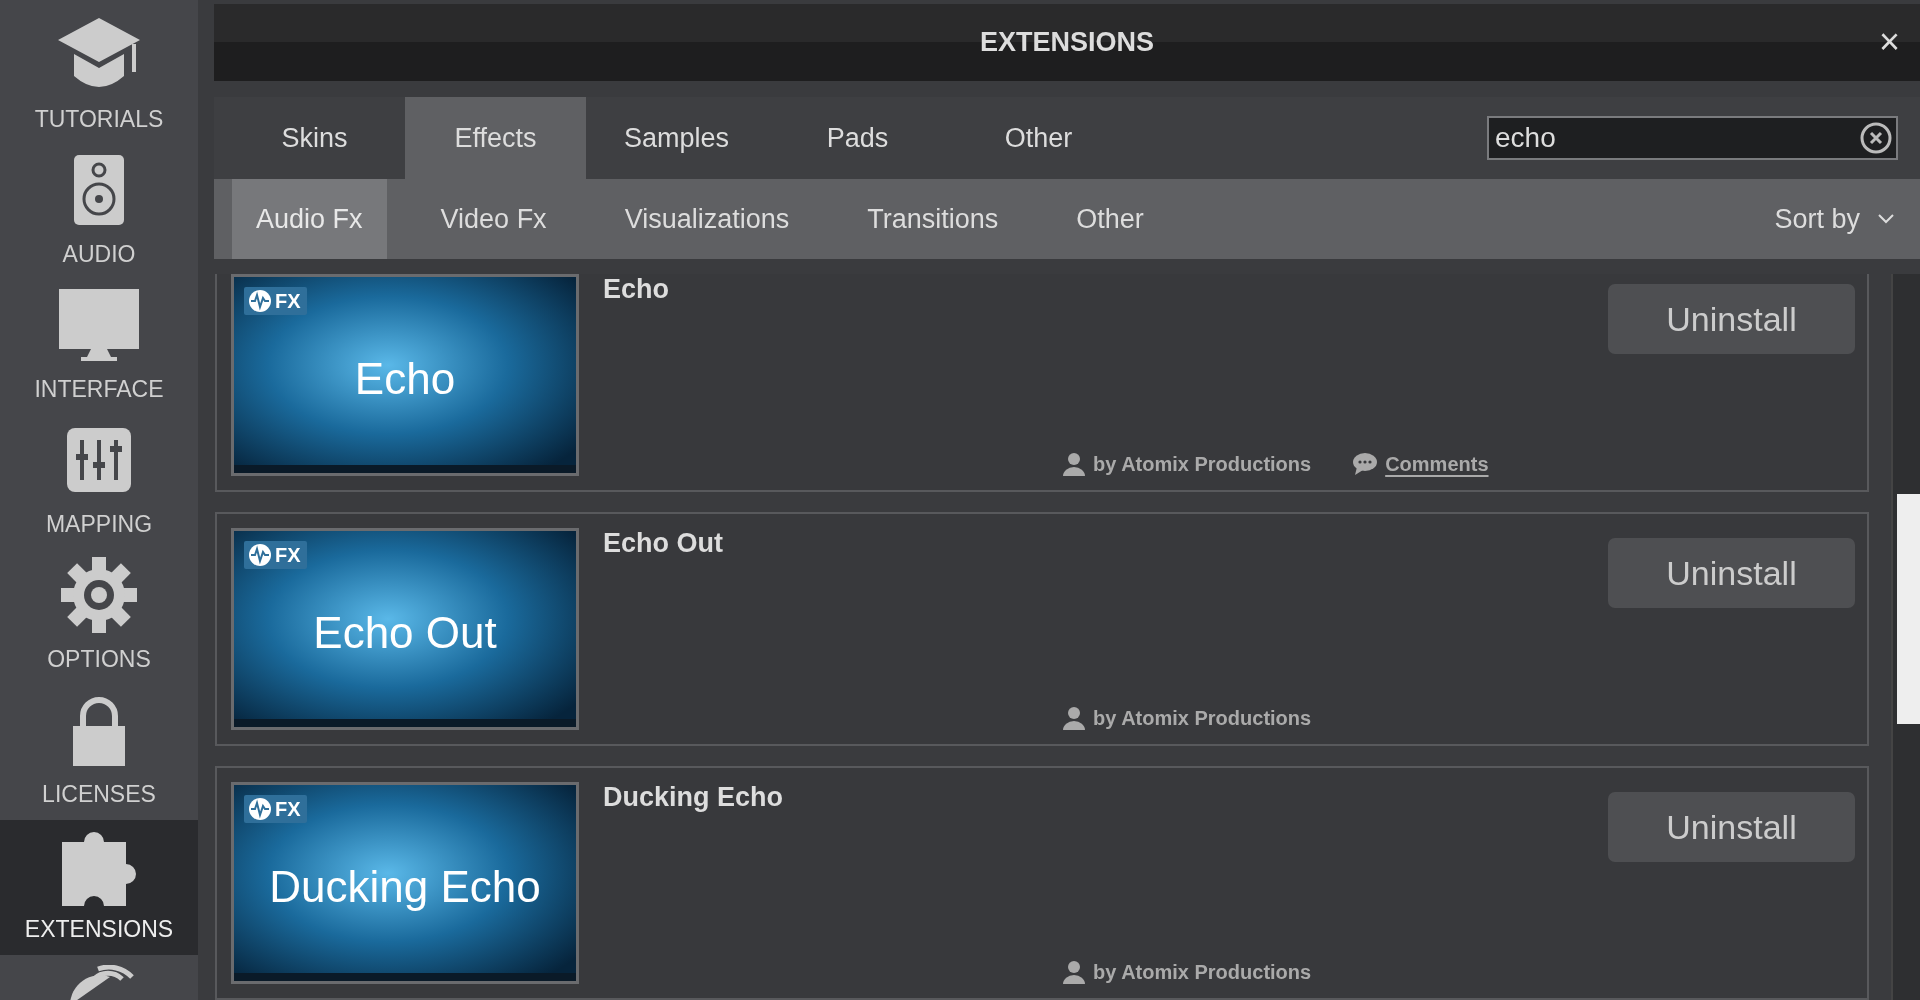 This screenshot has width=1920, height=1000. I want to click on chevron-down-icon, so click(1886, 219).